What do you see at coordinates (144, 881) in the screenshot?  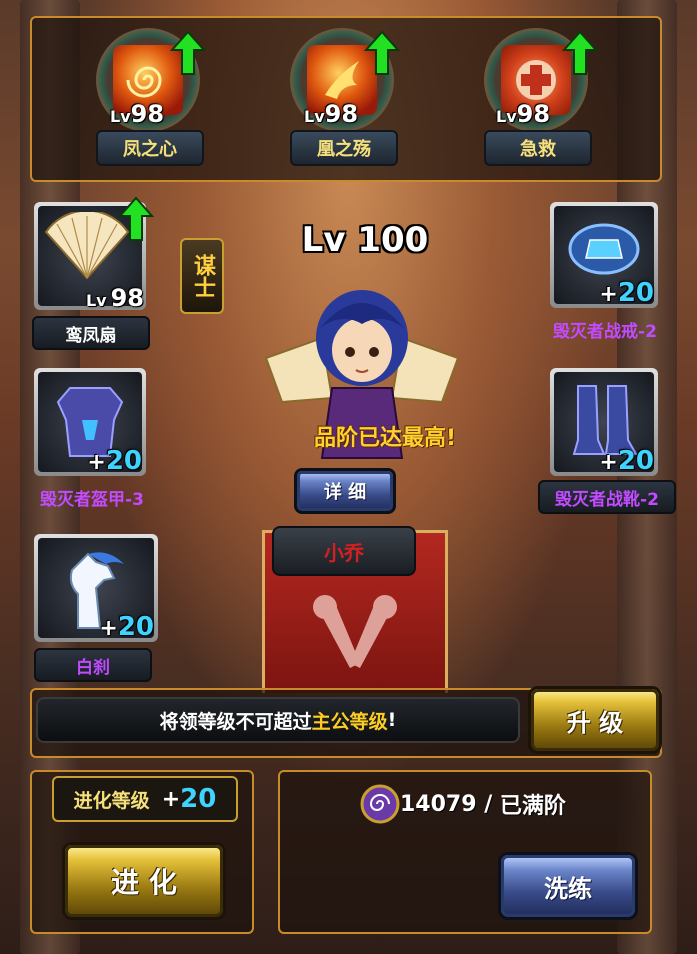 I see `evolve-button: 进 化` at bounding box center [144, 881].